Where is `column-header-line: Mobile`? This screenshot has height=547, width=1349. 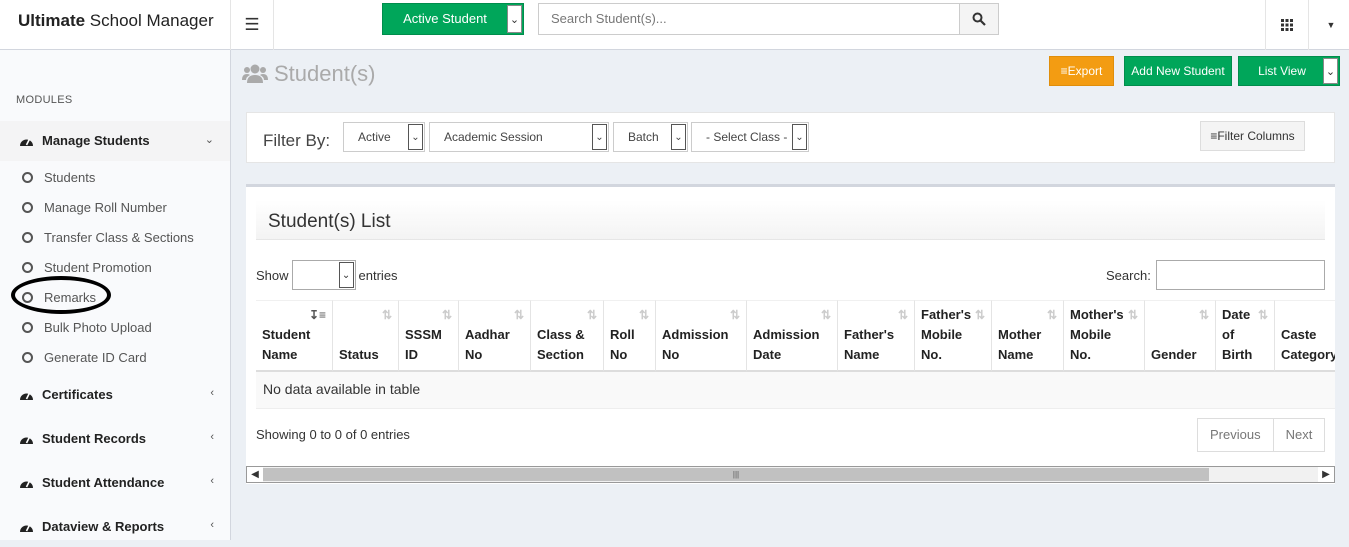
column-header-line: Mobile is located at coordinates (1091, 334).